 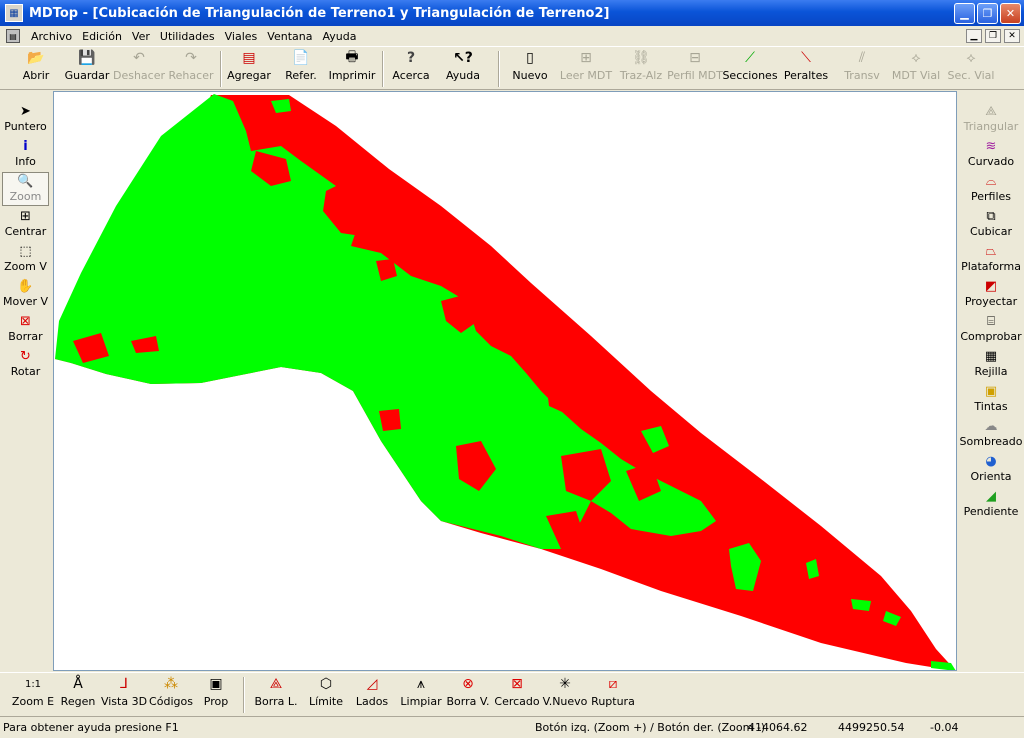 What do you see at coordinates (301, 69) in the screenshot?
I see `refer-button: 📄 Refer.` at bounding box center [301, 69].